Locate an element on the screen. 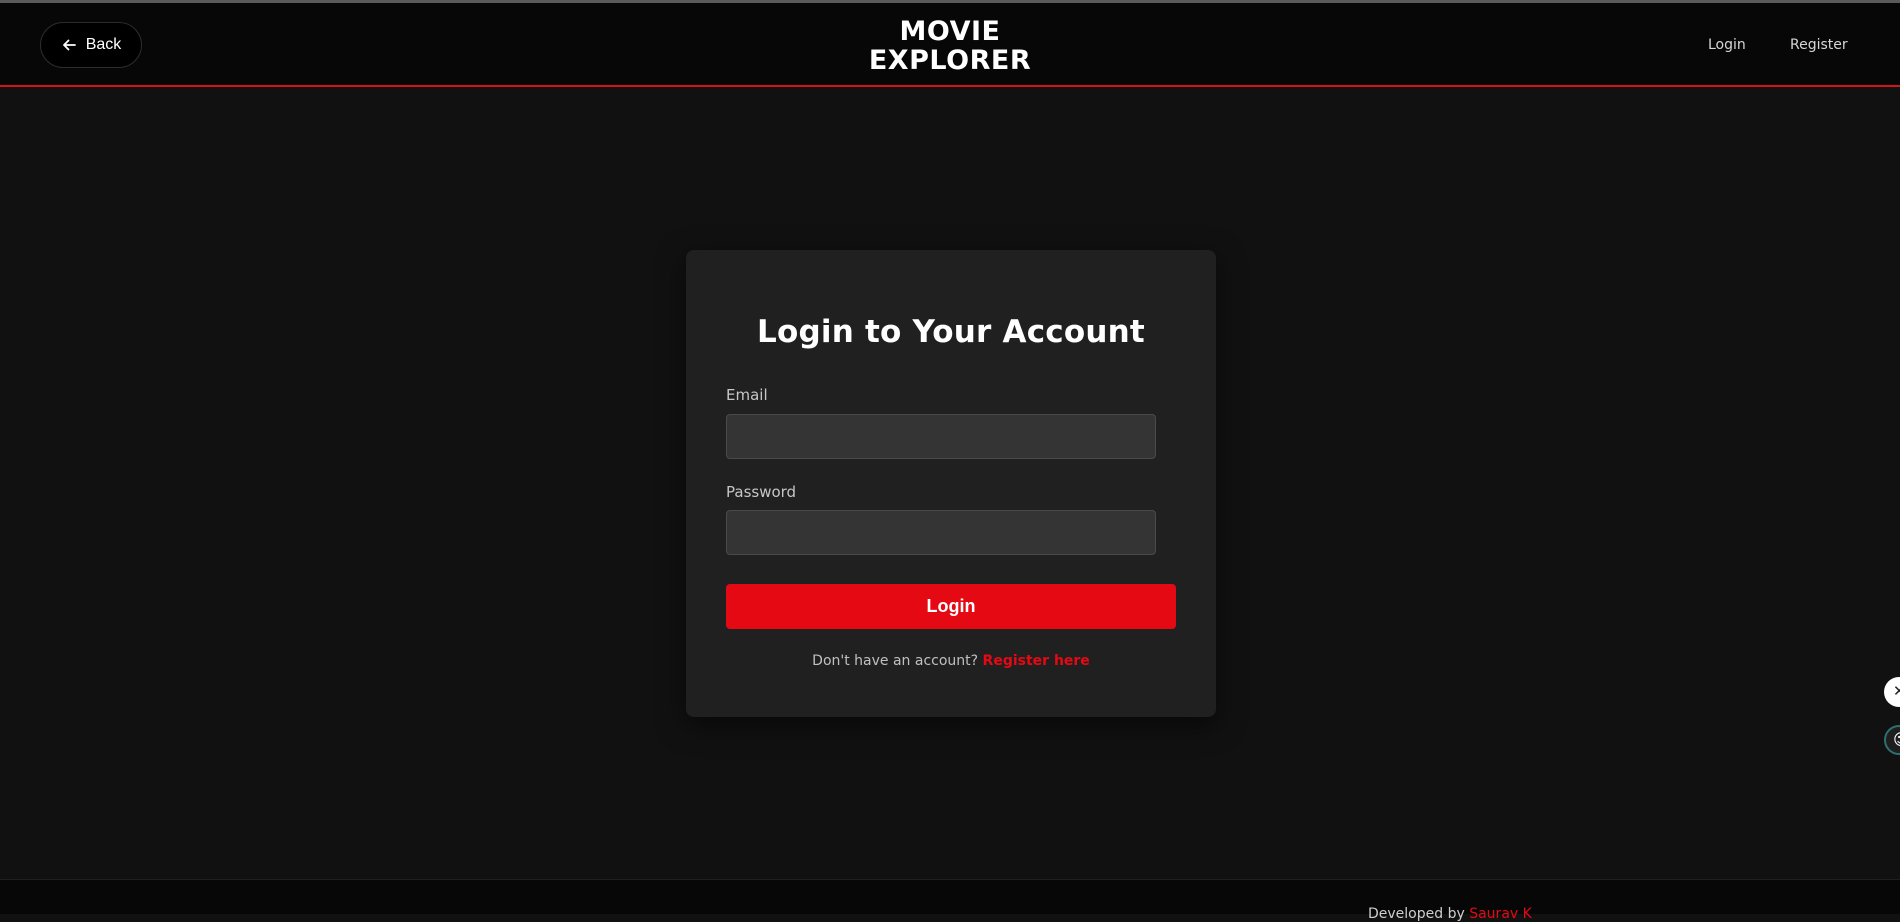 The width and height of the screenshot is (1900, 922). nav-login-link: Login is located at coordinates (1727, 45).